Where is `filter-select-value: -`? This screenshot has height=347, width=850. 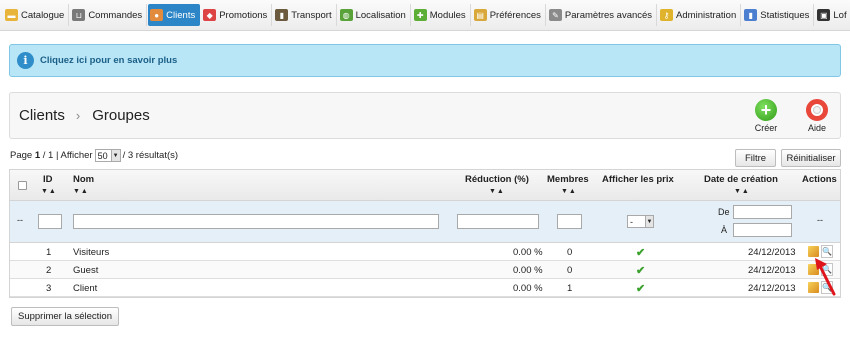
filter-select-value: - is located at coordinates (631, 221).